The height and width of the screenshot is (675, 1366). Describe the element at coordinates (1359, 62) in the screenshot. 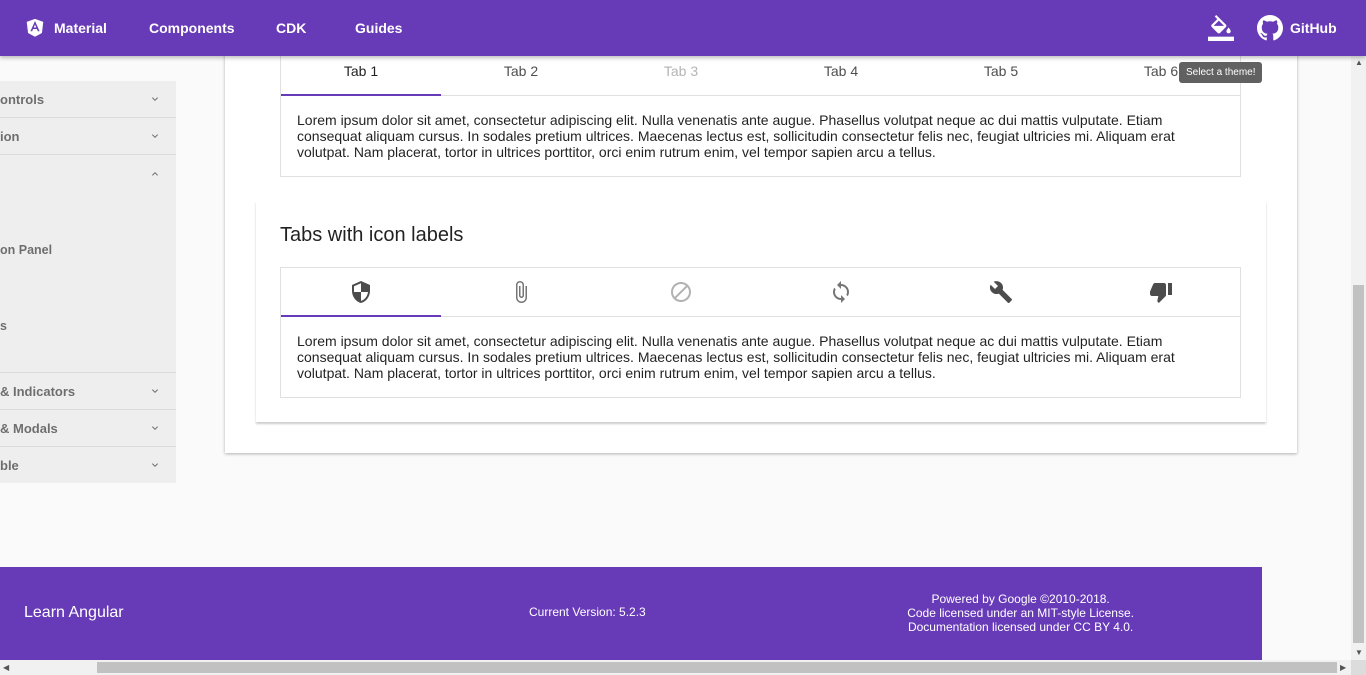

I see `scroll-up-arrow-icon: ▲` at that location.